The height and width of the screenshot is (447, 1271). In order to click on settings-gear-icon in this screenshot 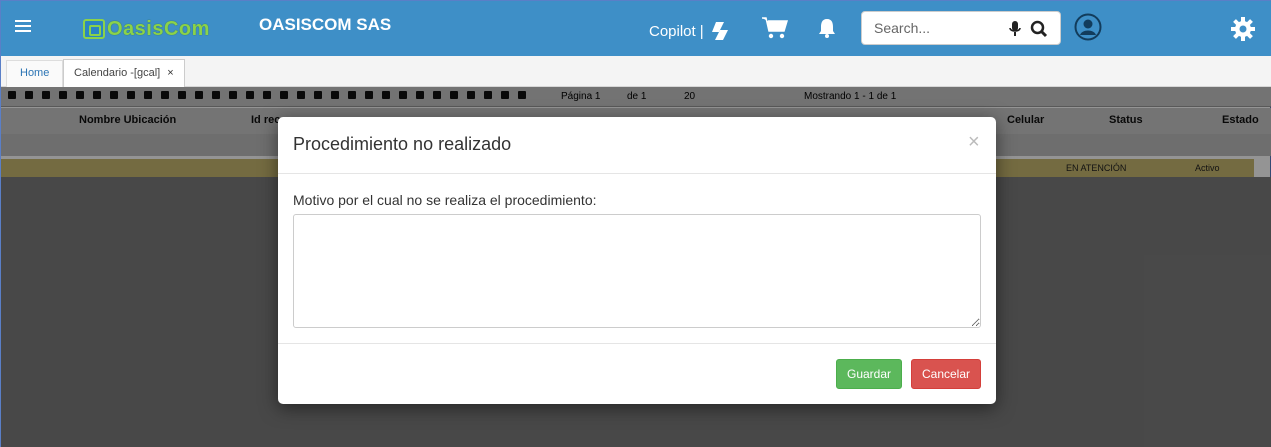, I will do `click(1243, 29)`.